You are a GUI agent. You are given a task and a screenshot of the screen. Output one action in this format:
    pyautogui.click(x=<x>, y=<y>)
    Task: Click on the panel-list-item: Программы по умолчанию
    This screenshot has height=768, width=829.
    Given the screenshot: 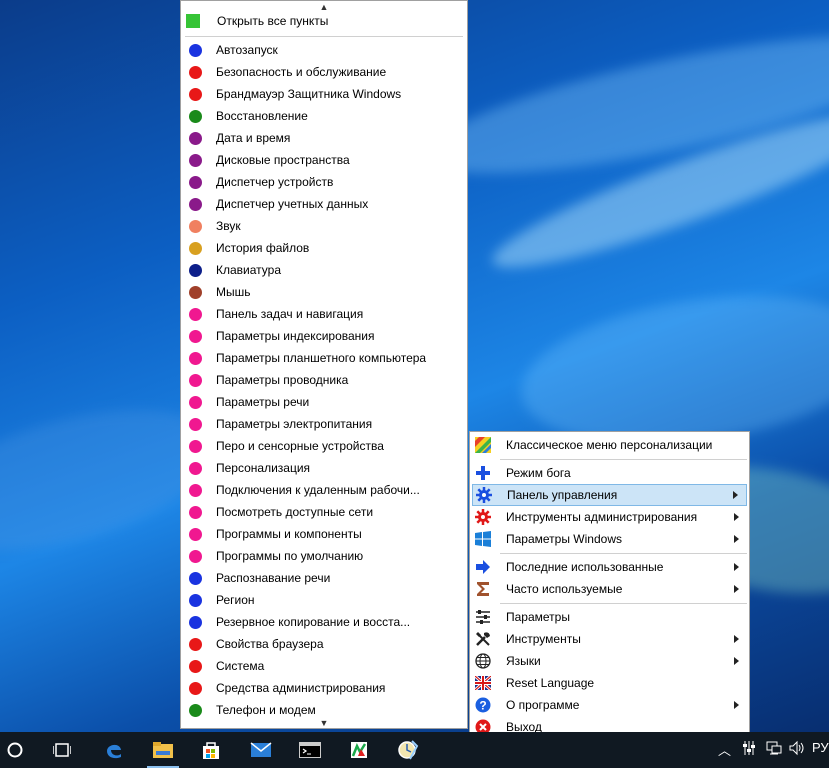 What is the action you would take?
    pyautogui.click(x=324, y=556)
    